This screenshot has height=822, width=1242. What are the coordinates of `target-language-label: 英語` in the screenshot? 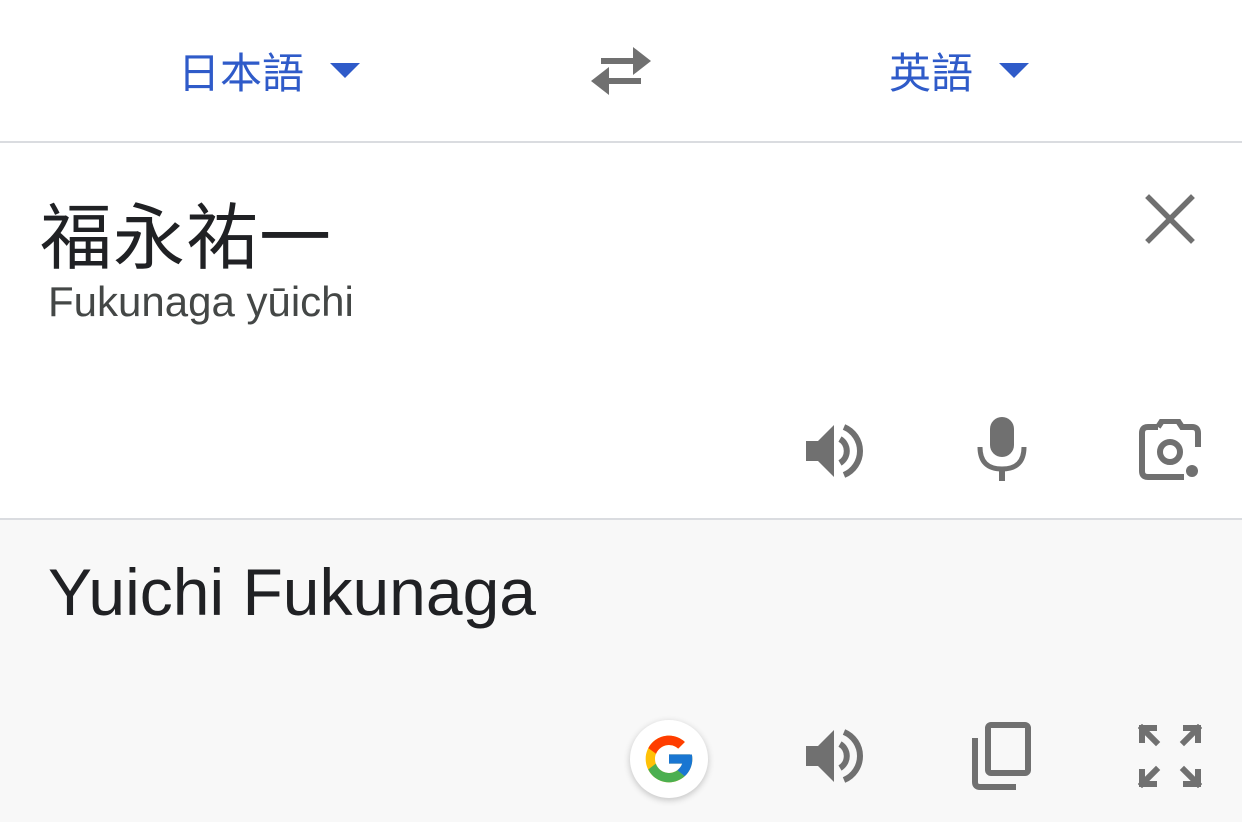 It's located at (931, 73).